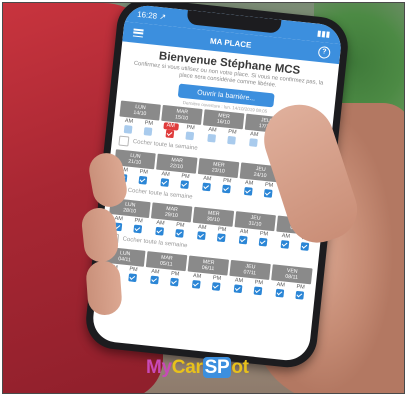  What do you see at coordinates (230, 43) in the screenshot?
I see `app-title: MA PLACE` at bounding box center [230, 43].